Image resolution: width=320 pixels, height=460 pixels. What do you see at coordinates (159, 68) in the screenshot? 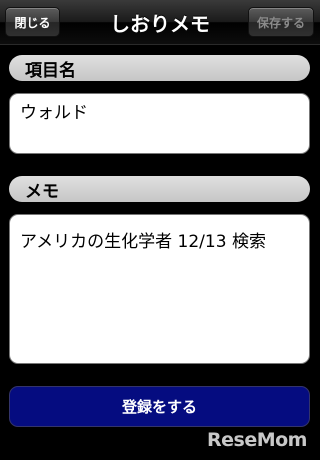
I see `item-name-label: 項目名` at bounding box center [159, 68].